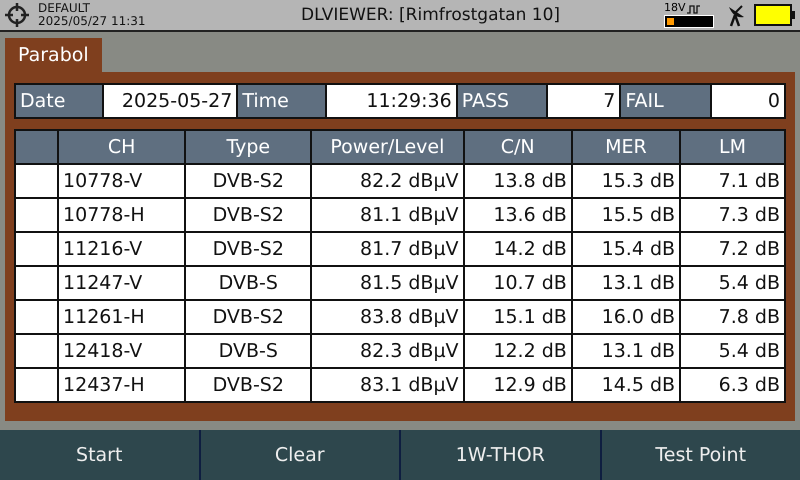  I want to click on table-cell: 10778-H, so click(122, 215).